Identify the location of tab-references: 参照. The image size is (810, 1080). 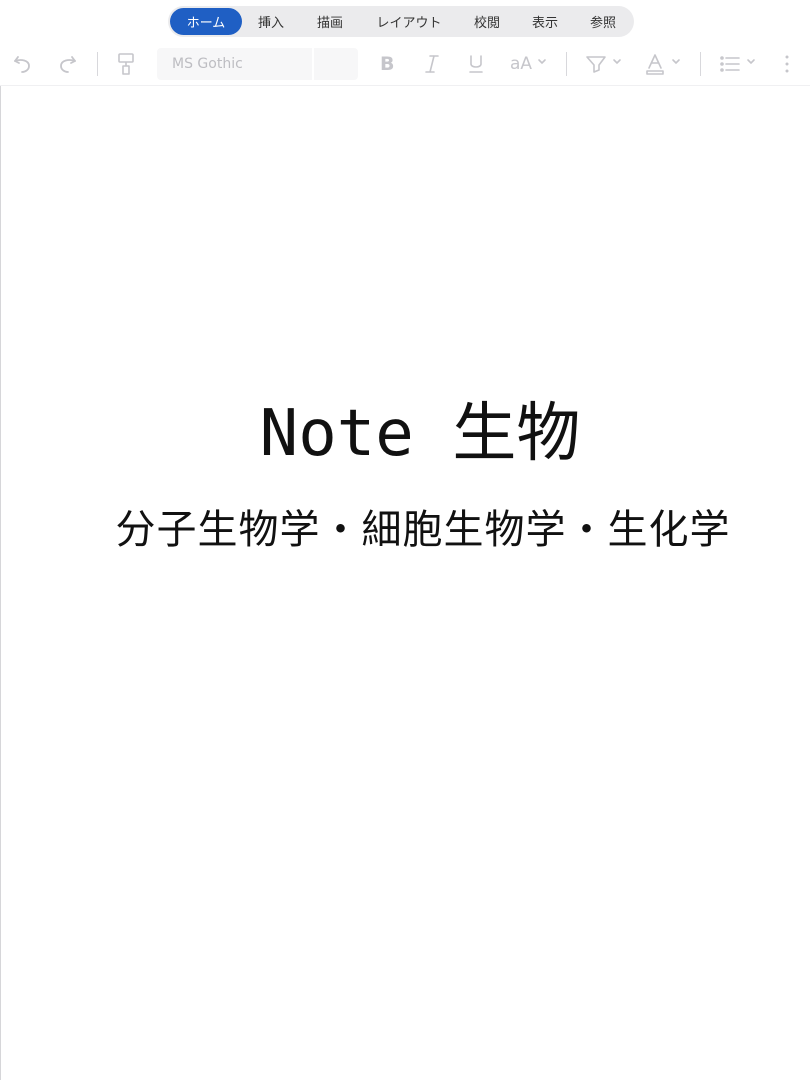
(603, 21).